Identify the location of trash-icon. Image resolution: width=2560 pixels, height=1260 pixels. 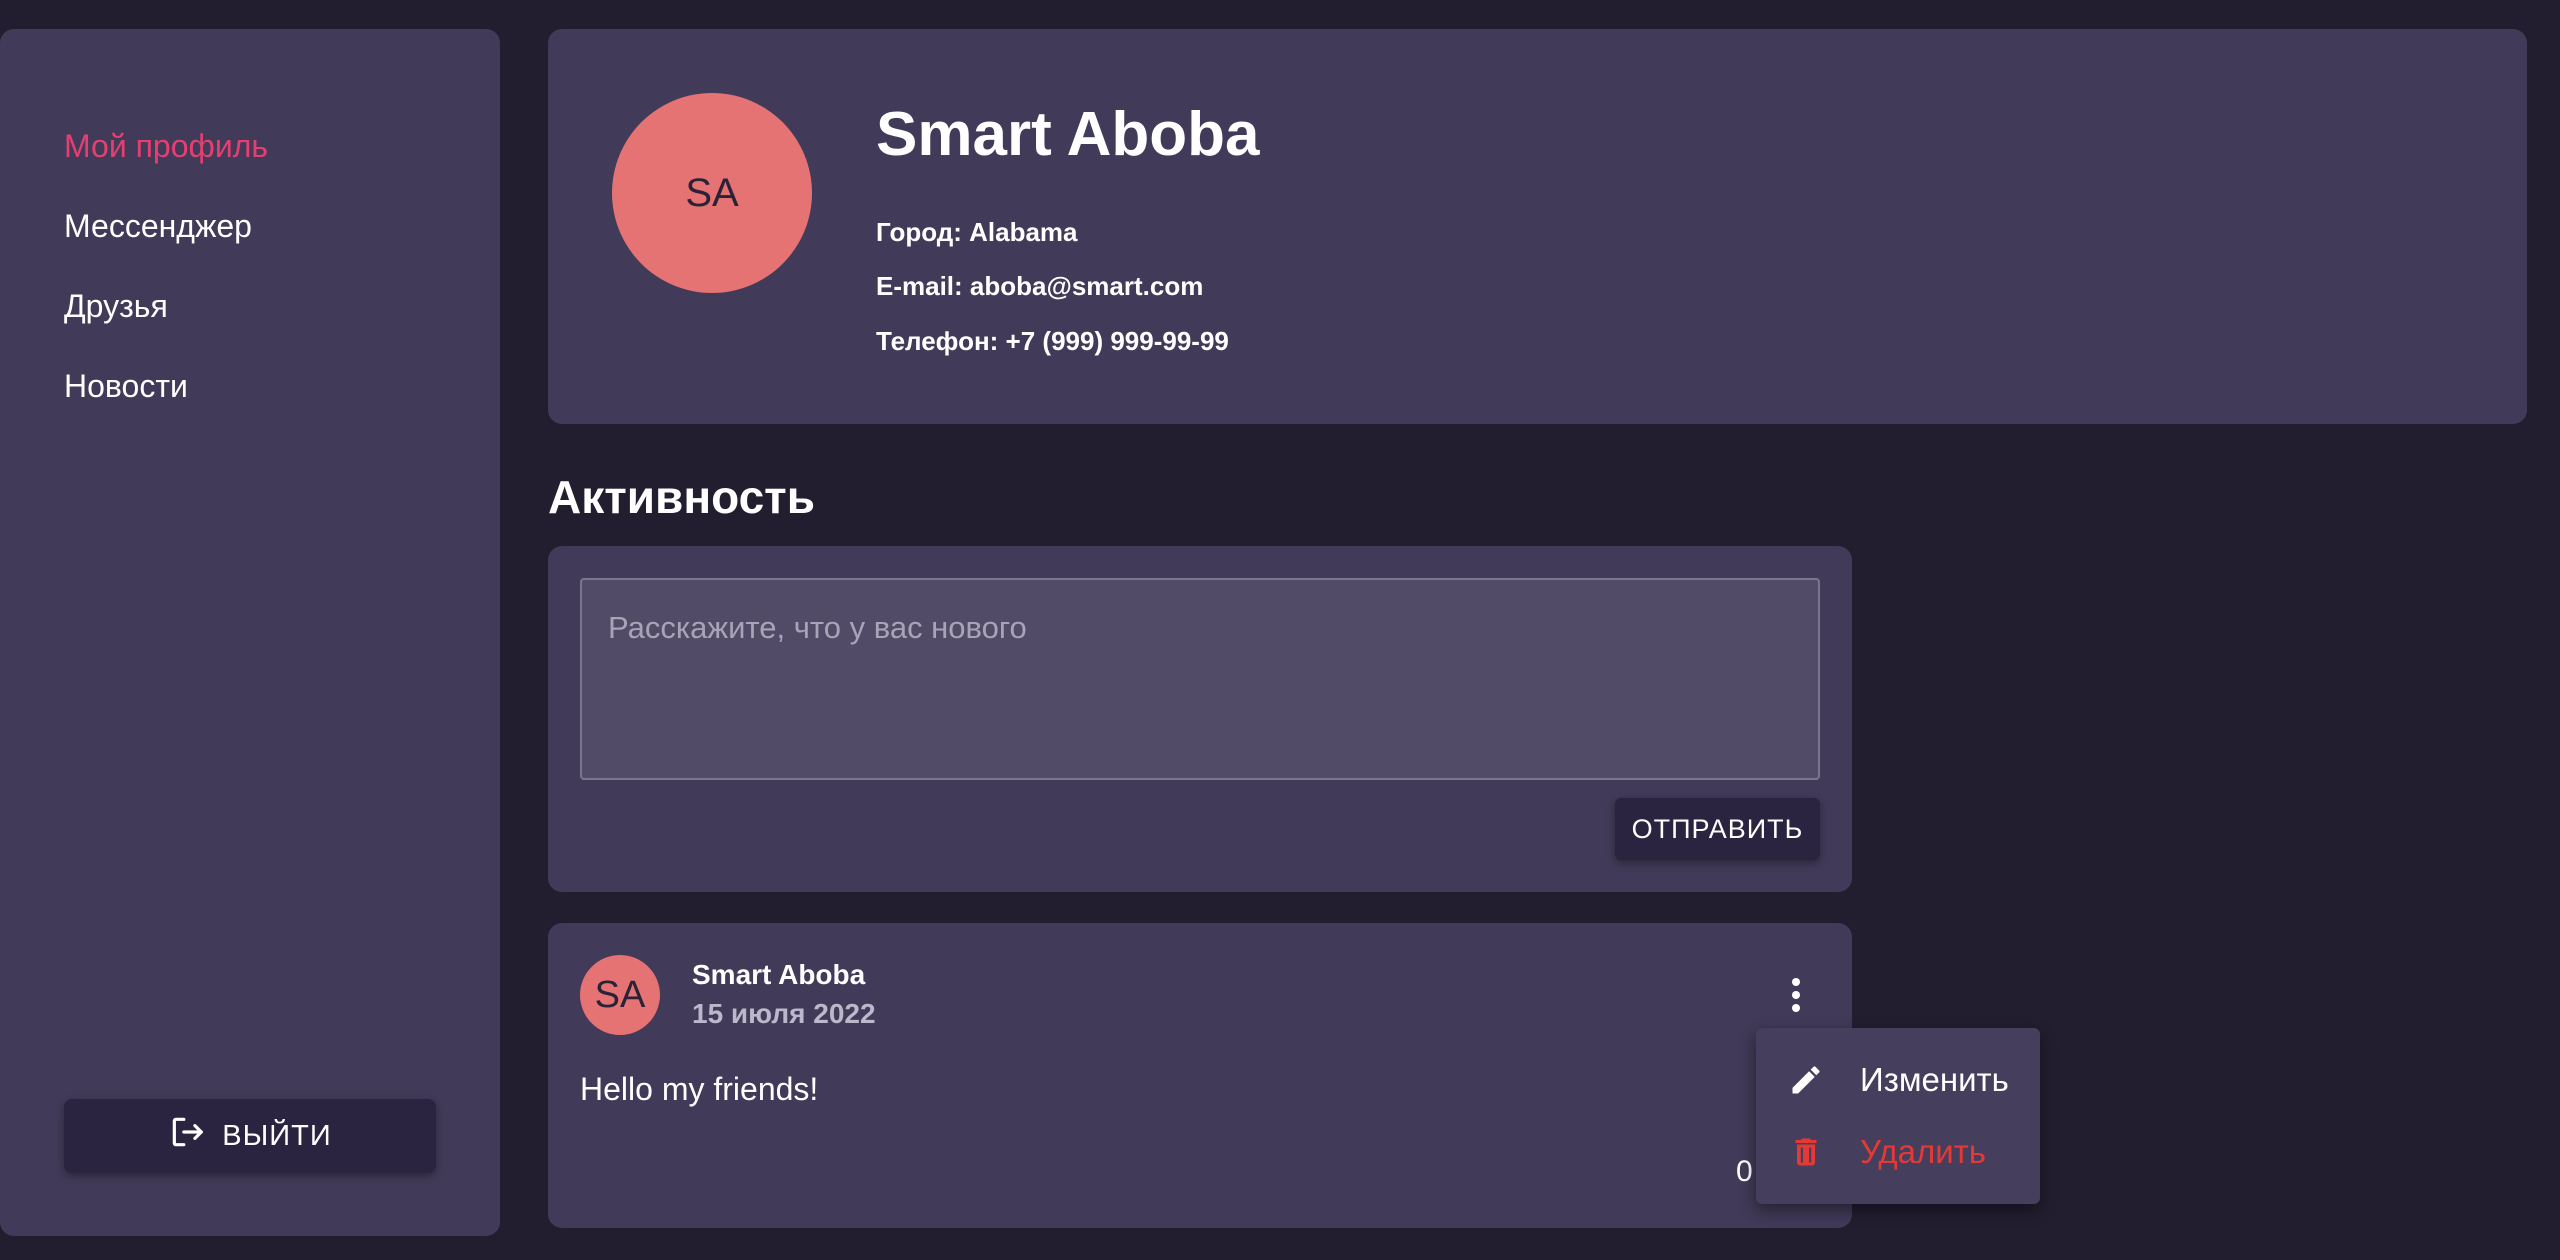
(1806, 1152).